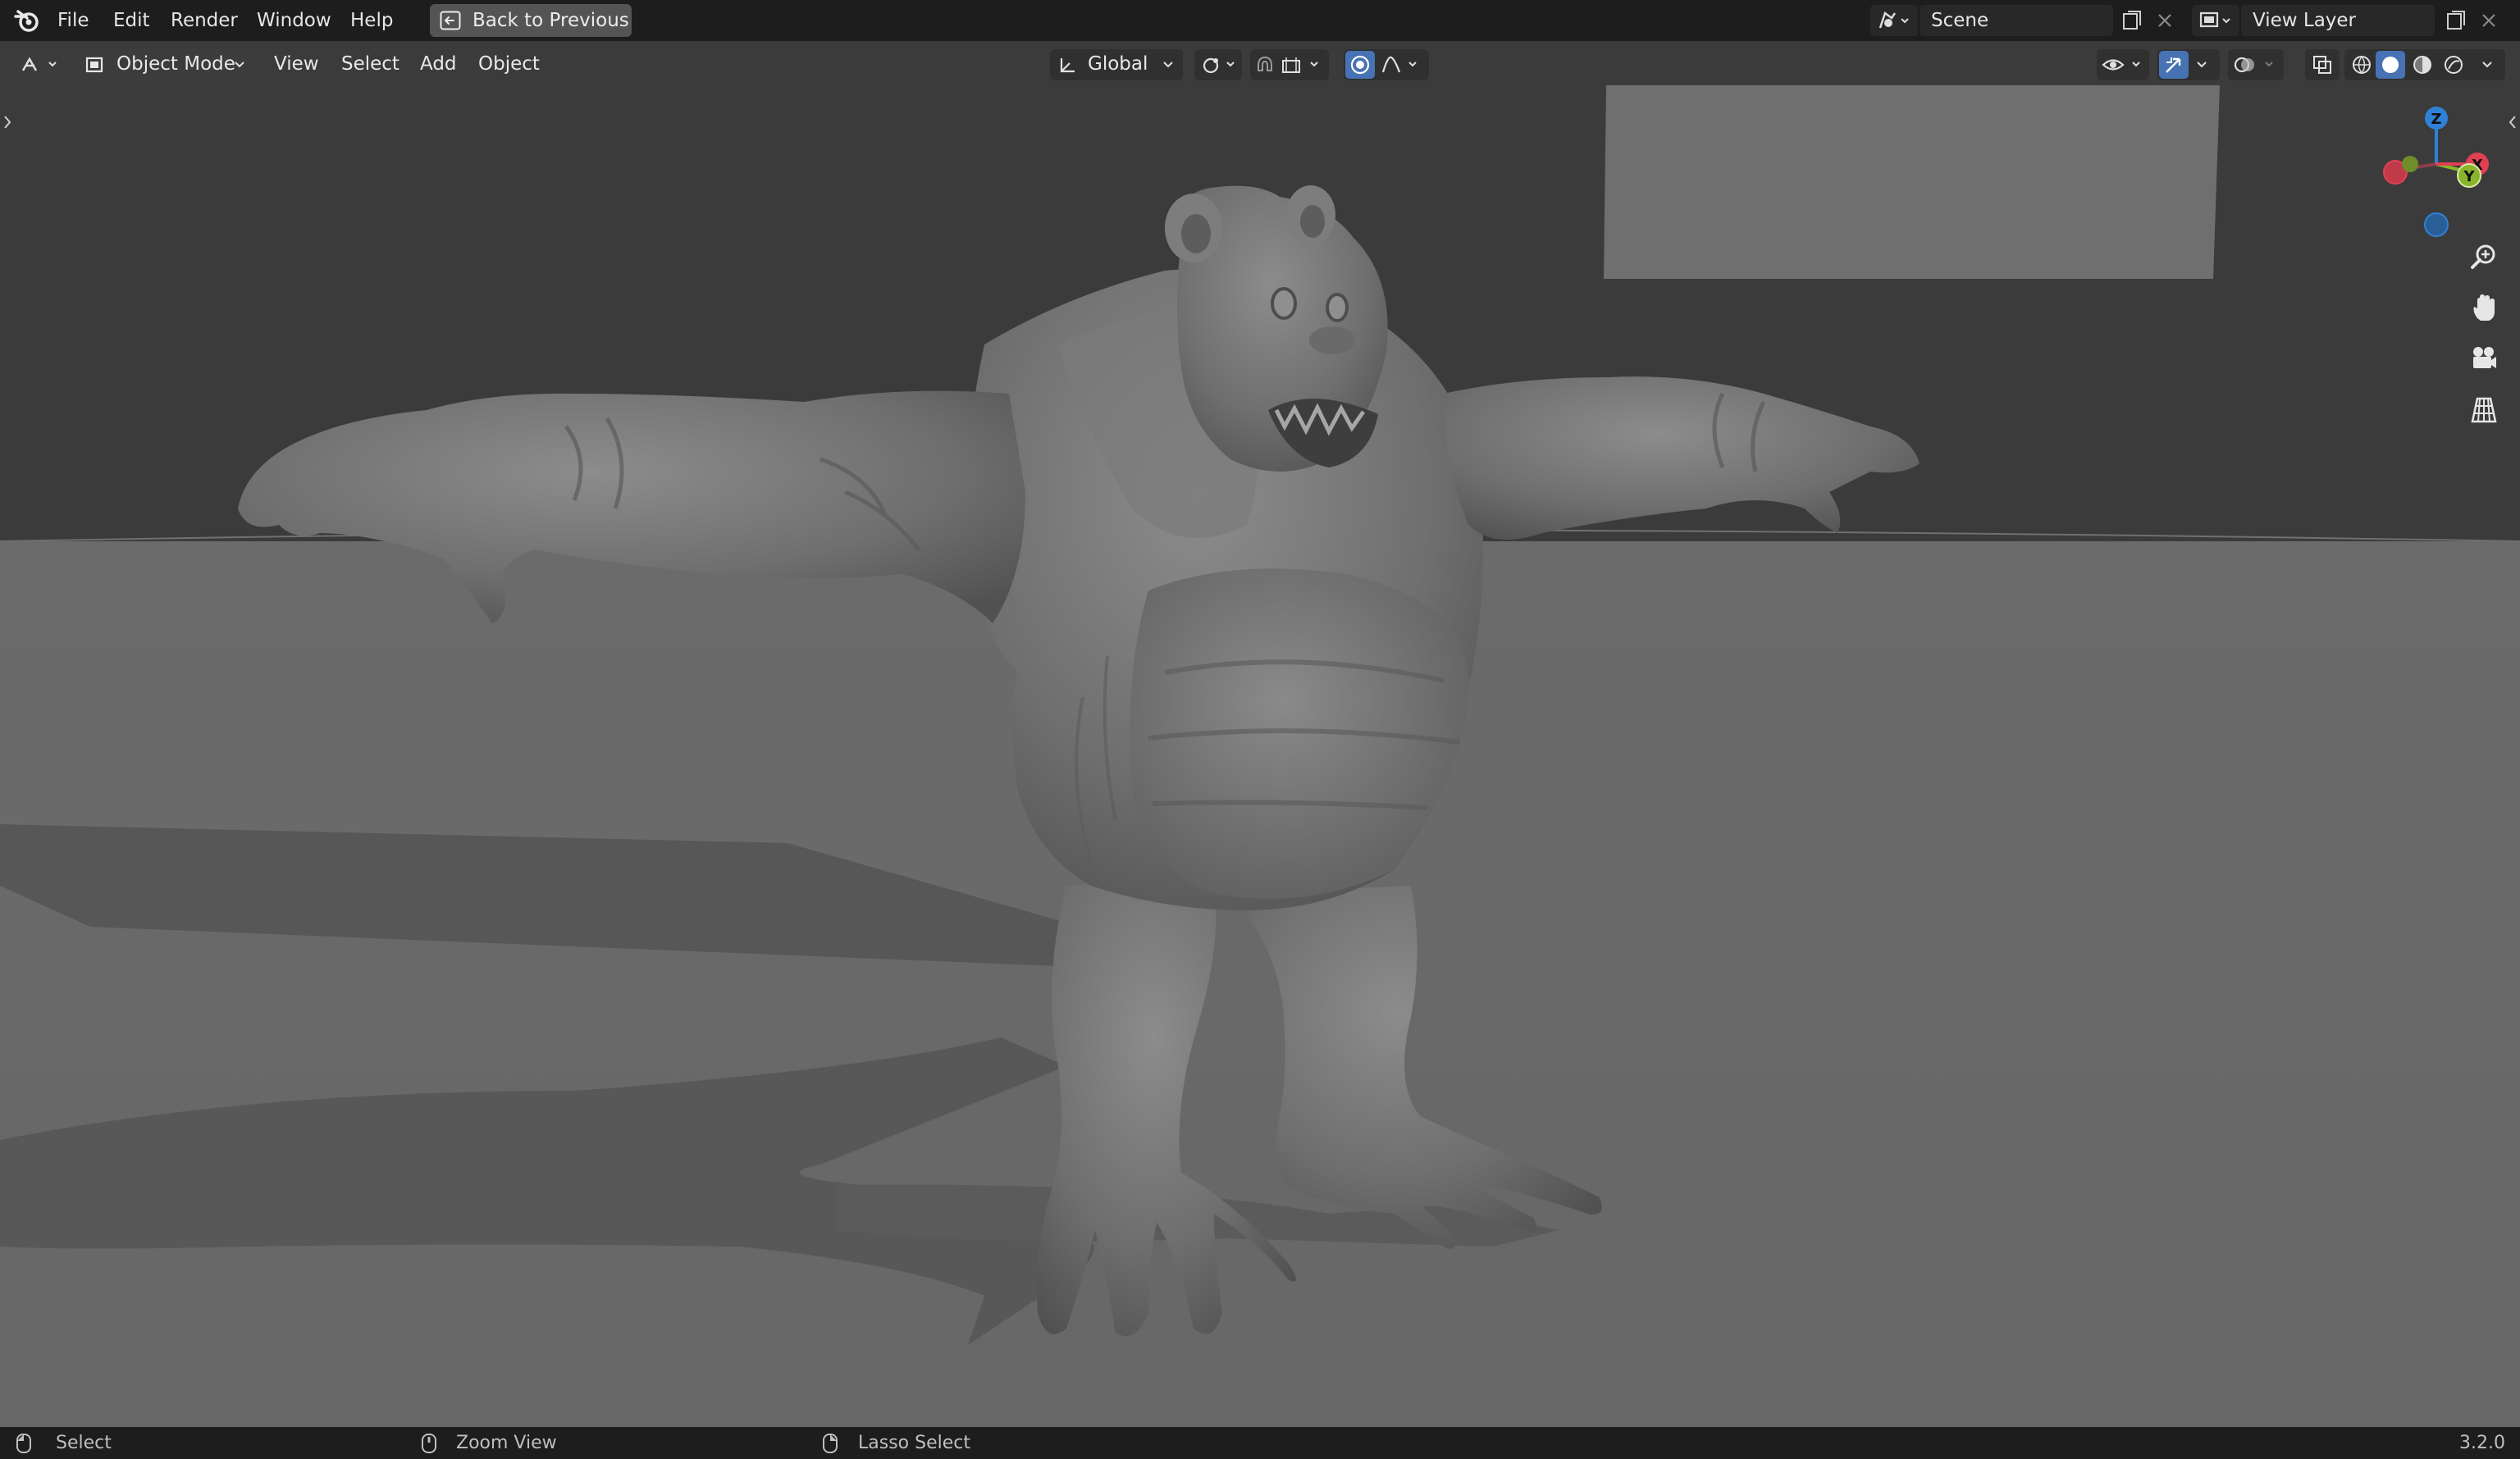 The height and width of the screenshot is (1459, 2520). What do you see at coordinates (2436, 225) in the screenshot?
I see `axis-neg-z-handle` at bounding box center [2436, 225].